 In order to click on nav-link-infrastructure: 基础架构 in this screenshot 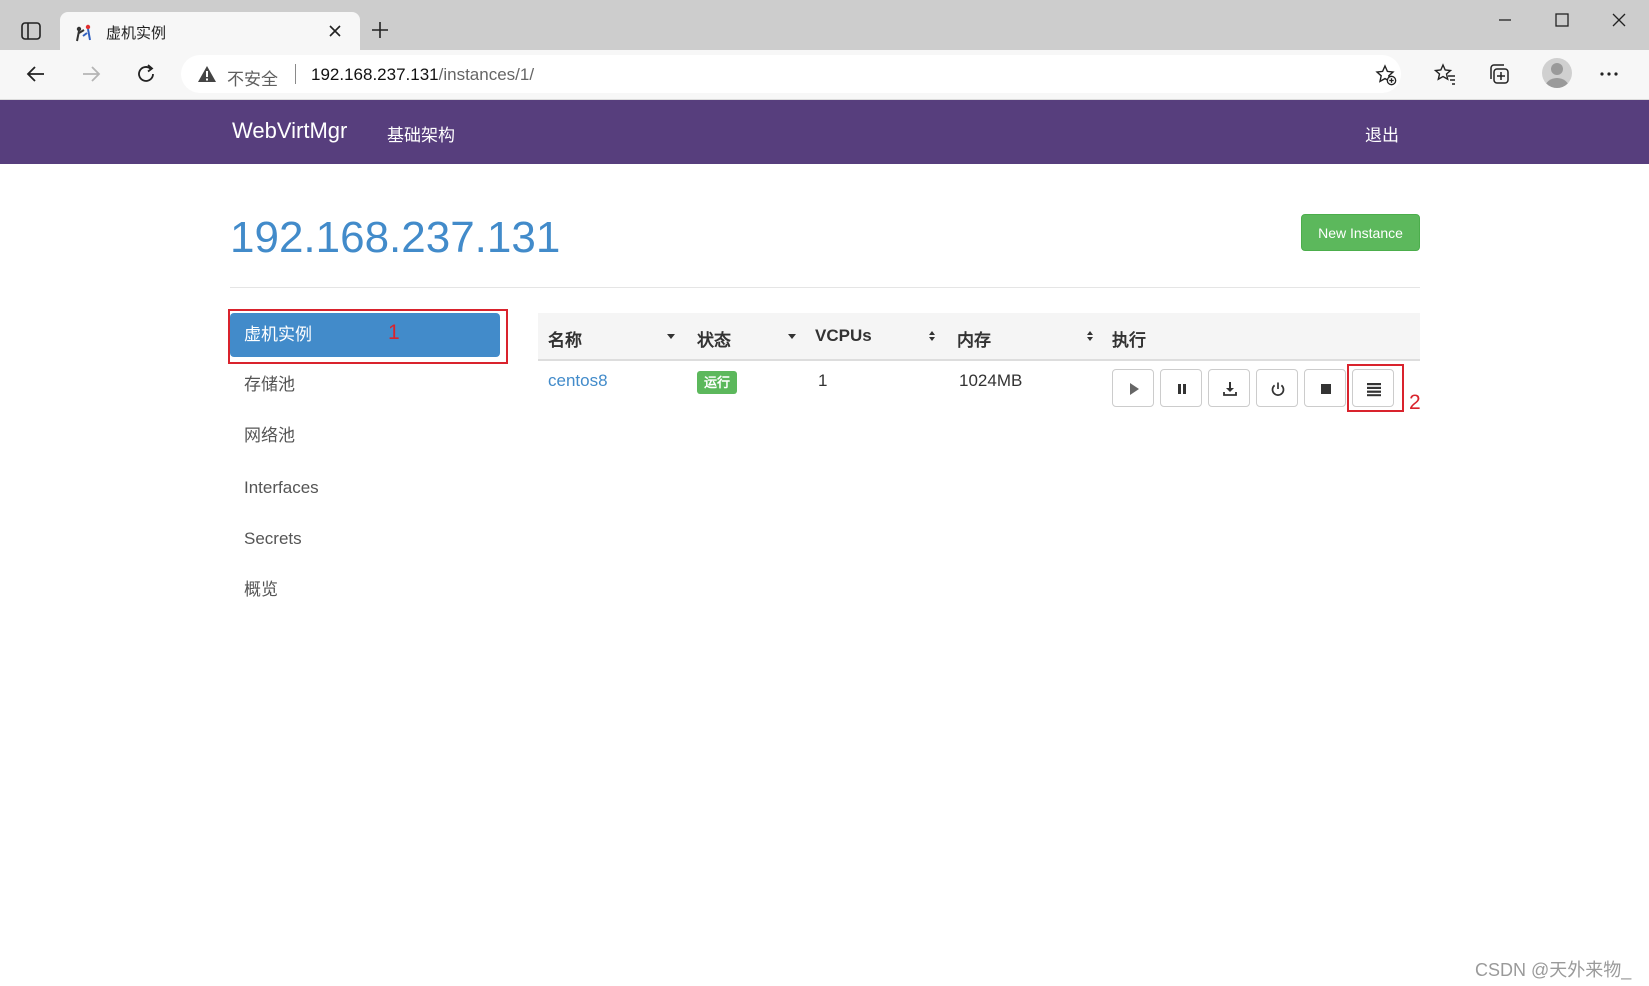, I will do `click(421, 133)`.